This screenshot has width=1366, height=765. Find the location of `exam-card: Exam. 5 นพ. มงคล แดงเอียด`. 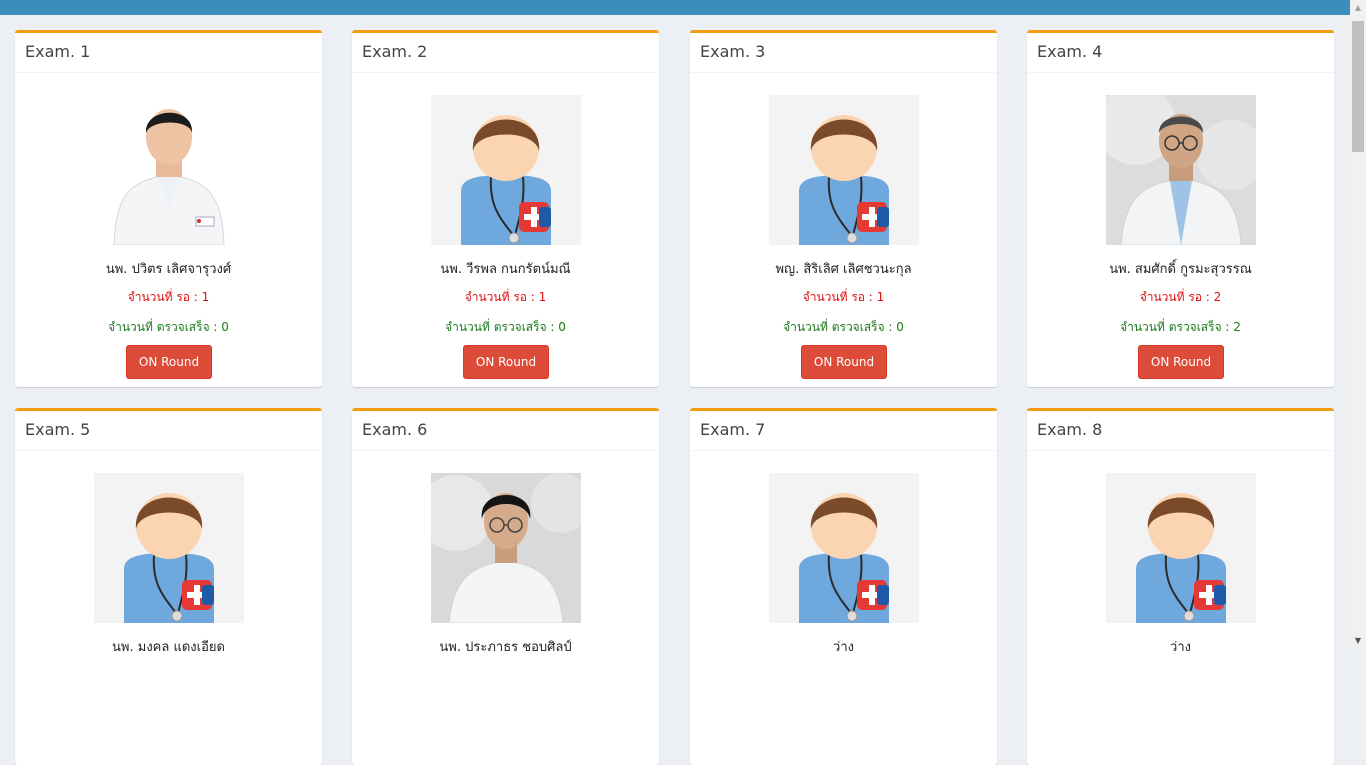

exam-card: Exam. 5 นพ. มงคล แดงเอียด is located at coordinates (168, 586).